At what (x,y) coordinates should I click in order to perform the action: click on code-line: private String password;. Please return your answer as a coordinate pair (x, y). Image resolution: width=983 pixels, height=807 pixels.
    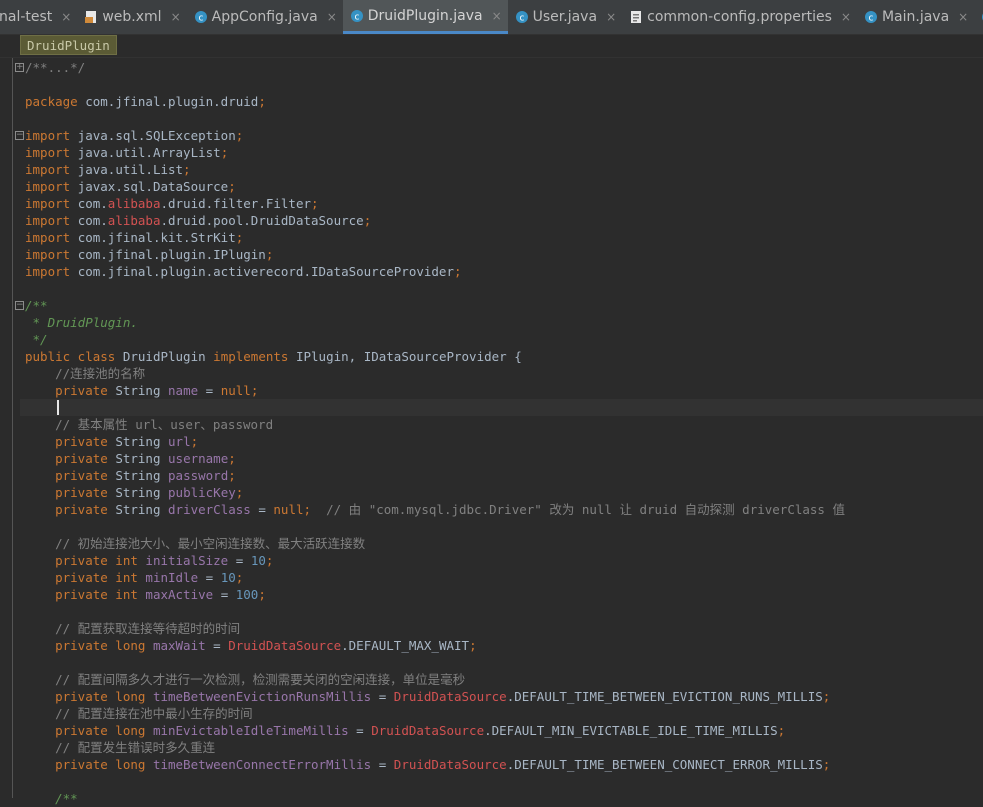
    Looking at the image, I should click on (435, 475).